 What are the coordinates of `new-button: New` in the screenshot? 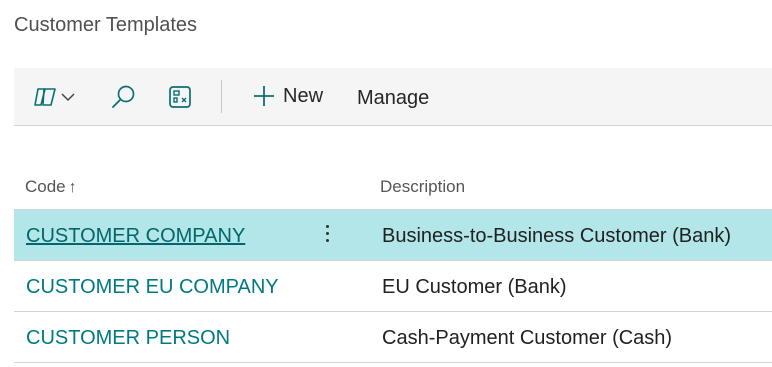 It's located at (287, 96).